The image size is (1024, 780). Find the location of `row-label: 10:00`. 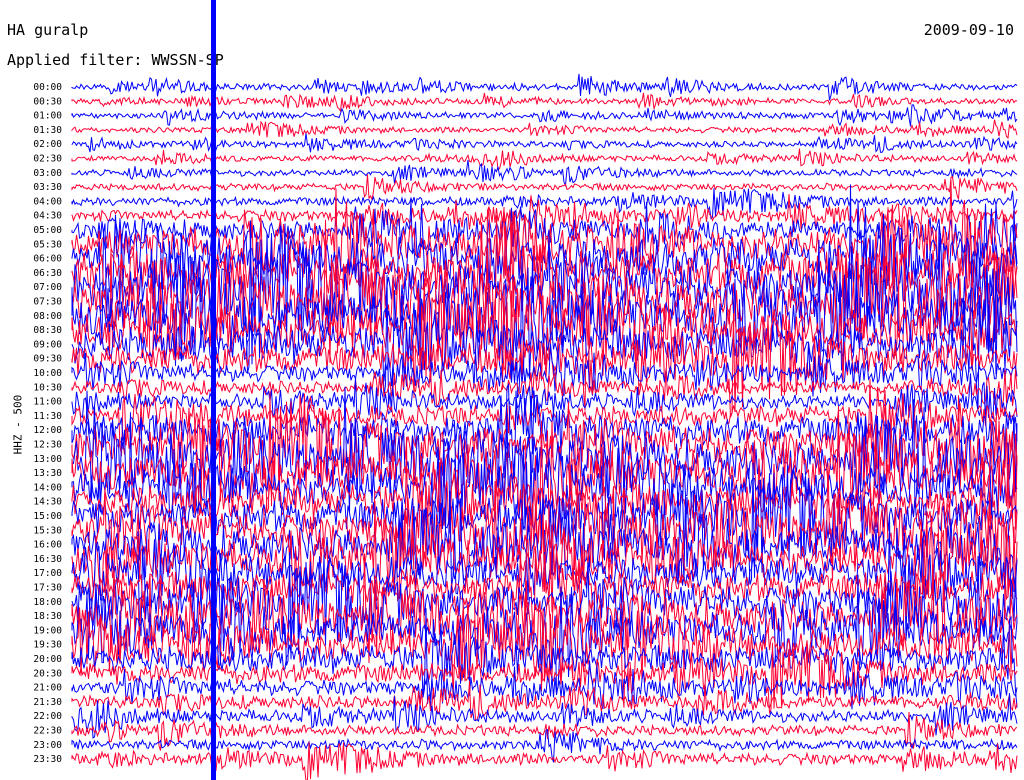

row-label: 10:00 is located at coordinates (47, 373).